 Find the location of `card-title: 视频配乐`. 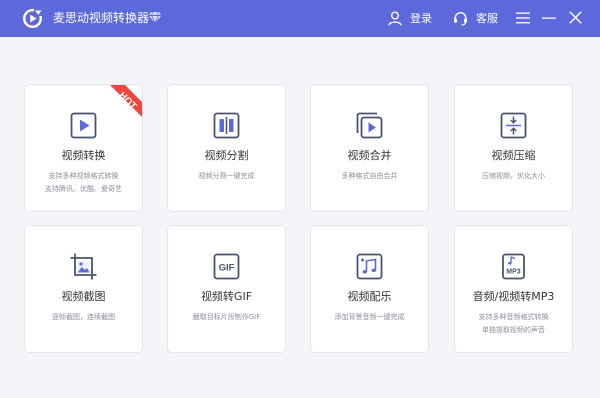

card-title: 视频配乐 is located at coordinates (369, 296).